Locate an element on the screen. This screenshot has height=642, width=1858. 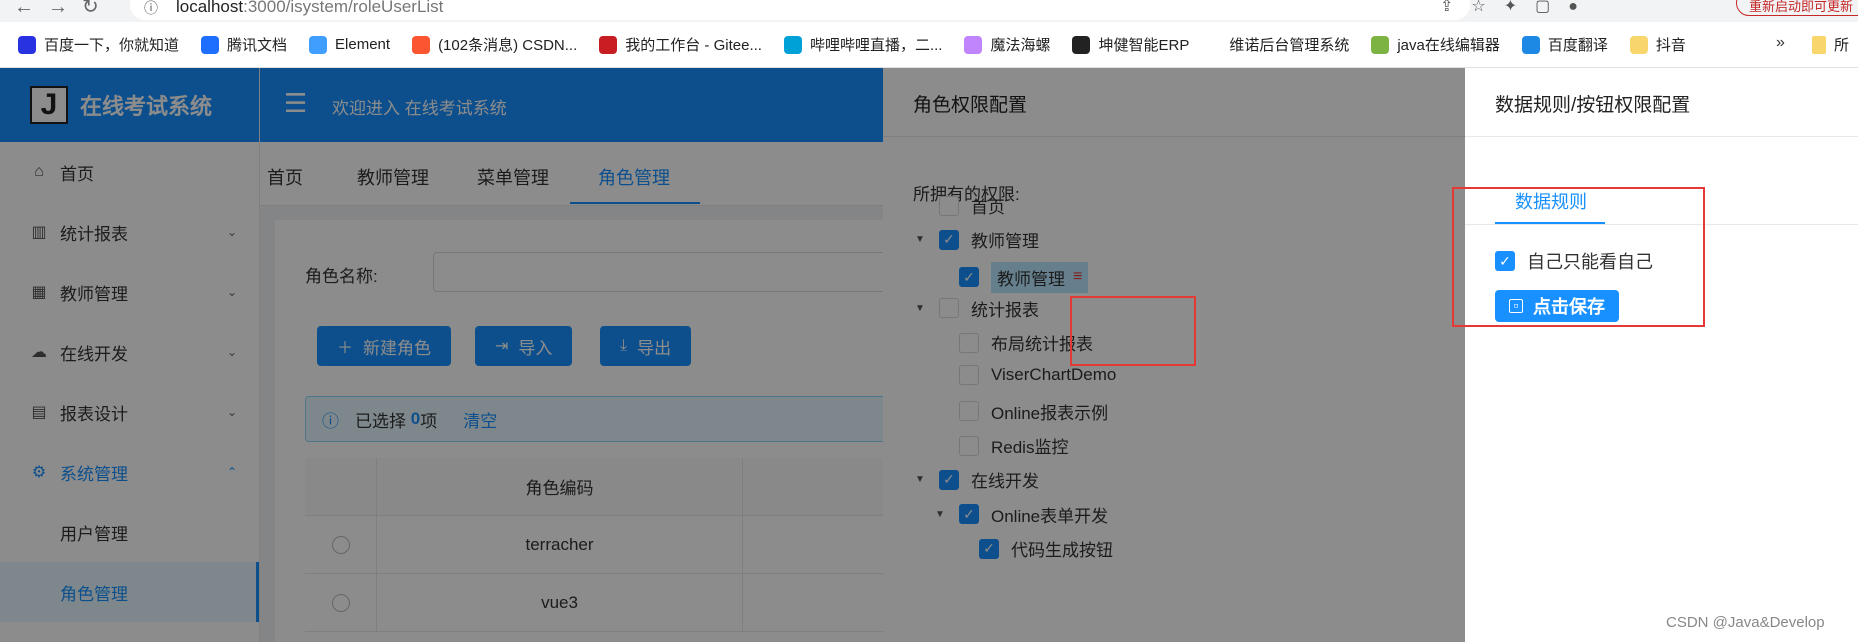
browser-action-icons: ⇪☆✦▢● is located at coordinates (1518, 8).